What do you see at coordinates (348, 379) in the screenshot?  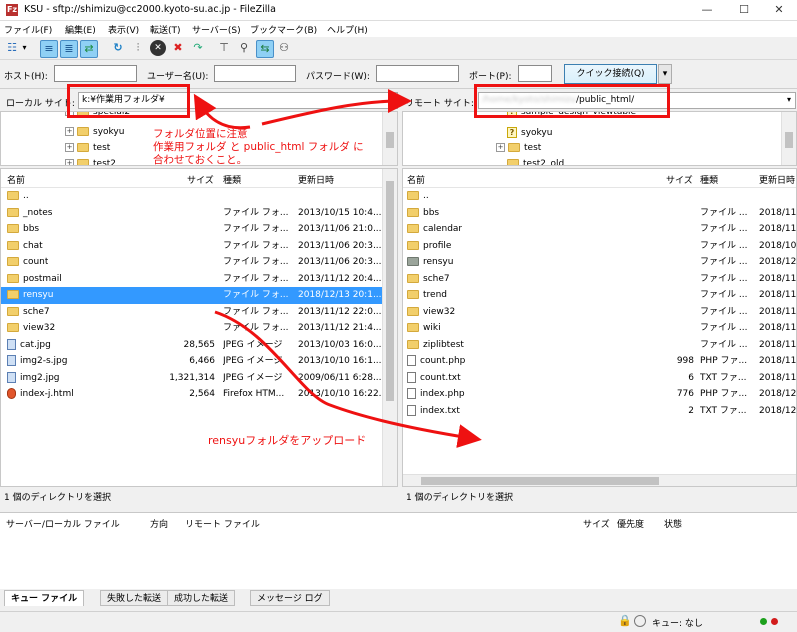 I see `arrow-upload` at bounding box center [348, 379].